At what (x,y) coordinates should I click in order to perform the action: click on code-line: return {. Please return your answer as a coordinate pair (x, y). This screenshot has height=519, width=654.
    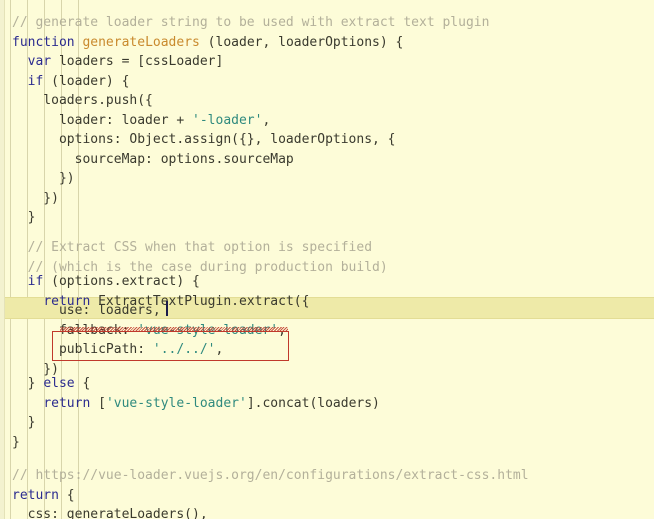
    Looking at the image, I should click on (37, 496).